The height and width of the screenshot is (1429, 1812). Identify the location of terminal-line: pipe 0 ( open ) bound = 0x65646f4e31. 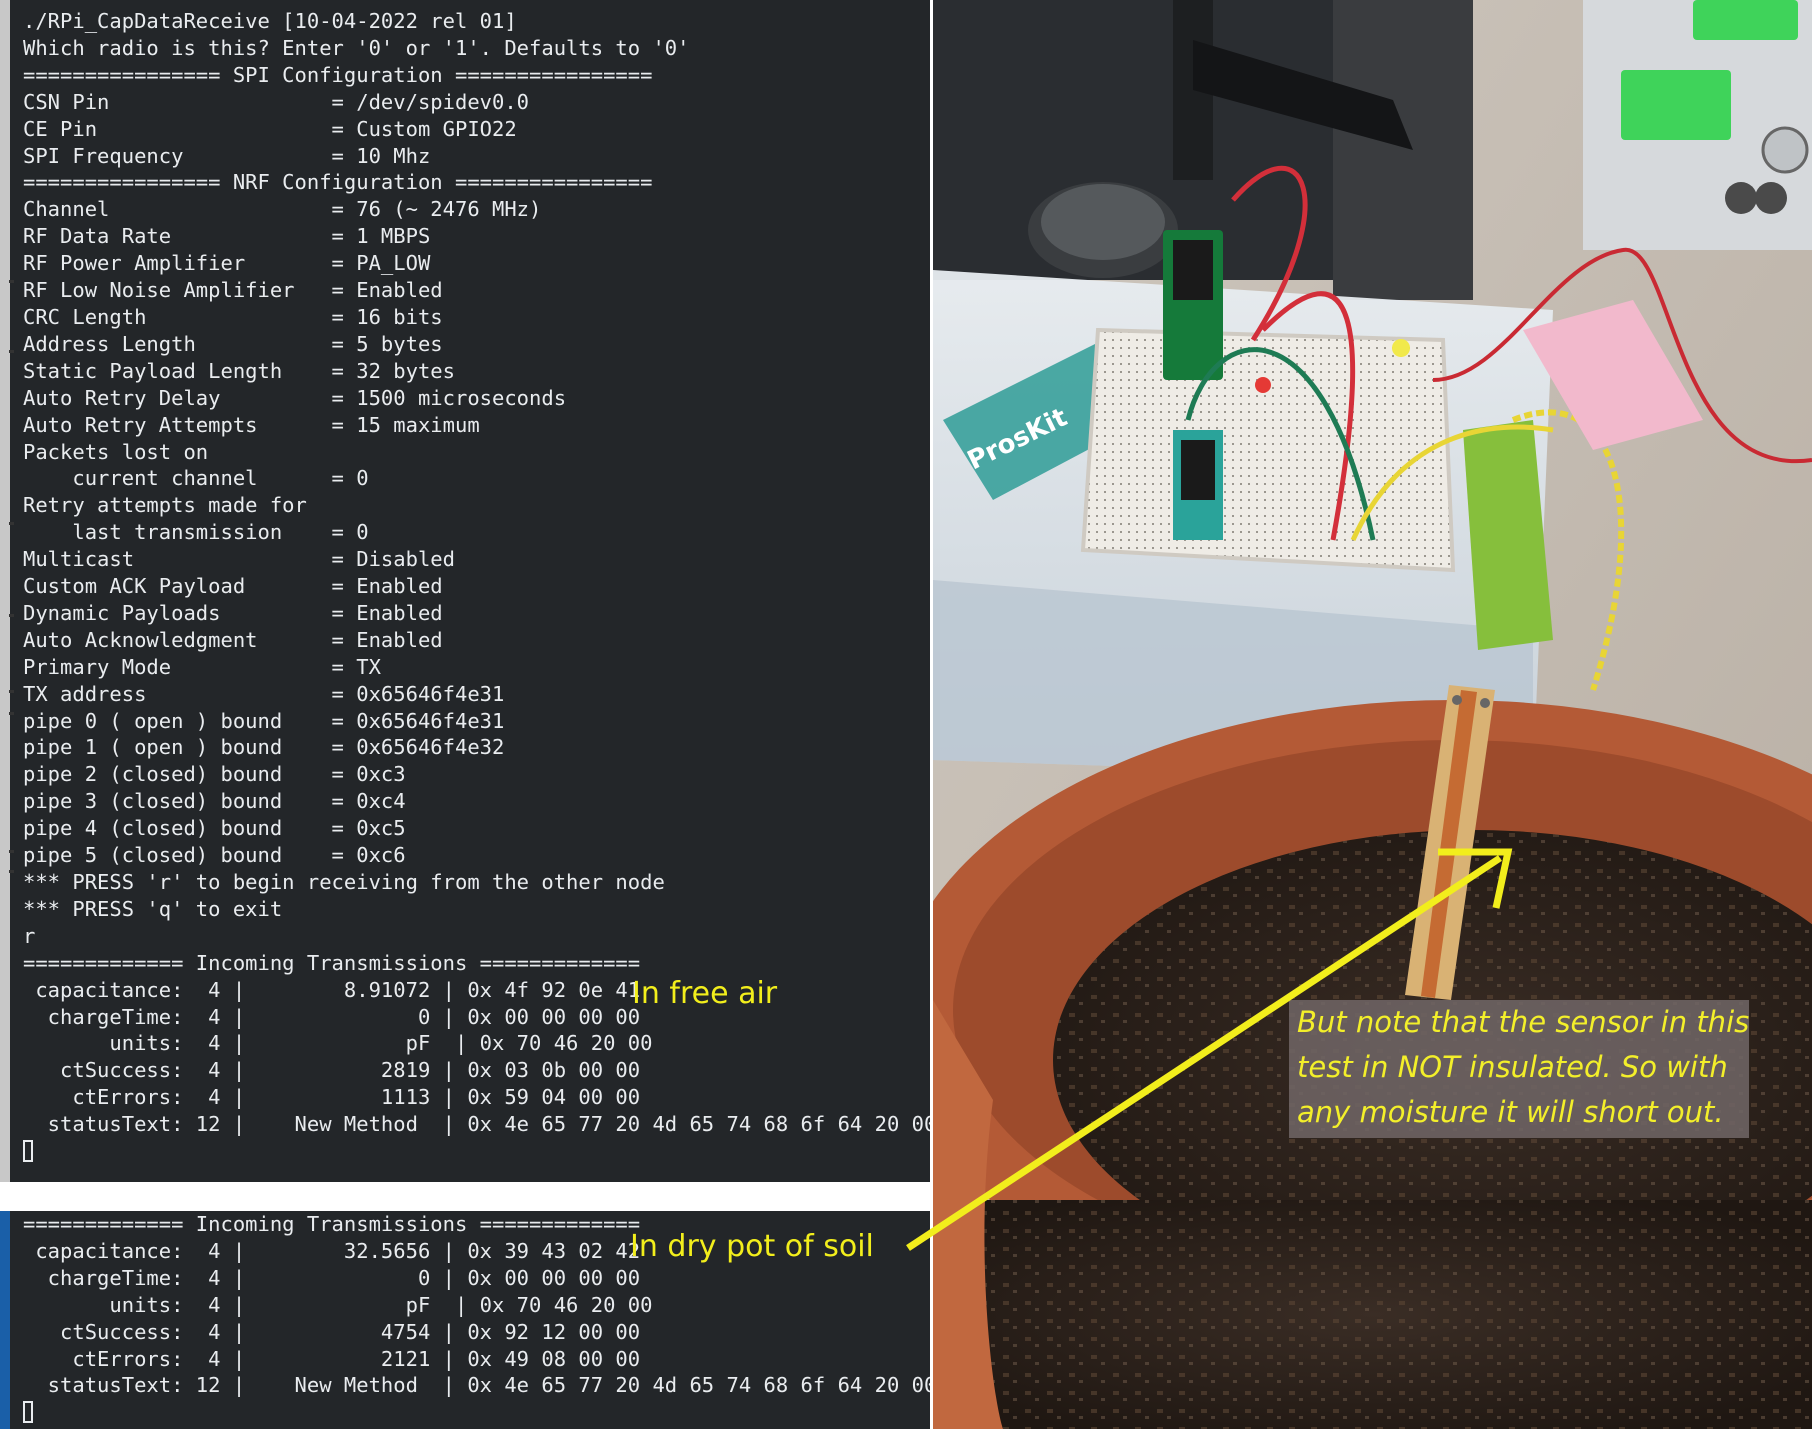
(264, 720).